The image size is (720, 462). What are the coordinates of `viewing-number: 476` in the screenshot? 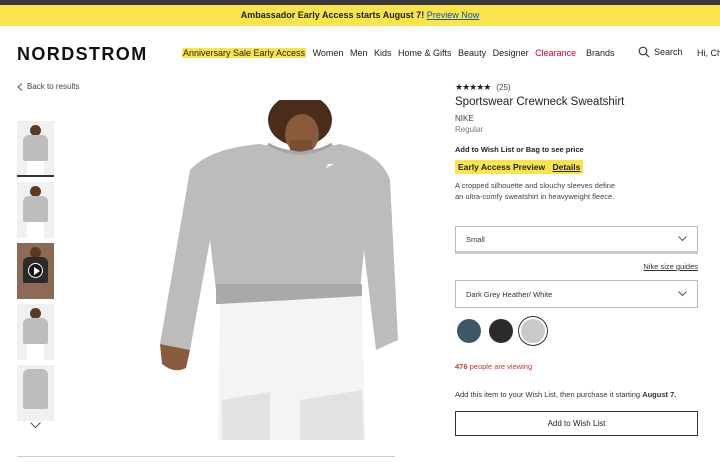 It's located at (461, 366).